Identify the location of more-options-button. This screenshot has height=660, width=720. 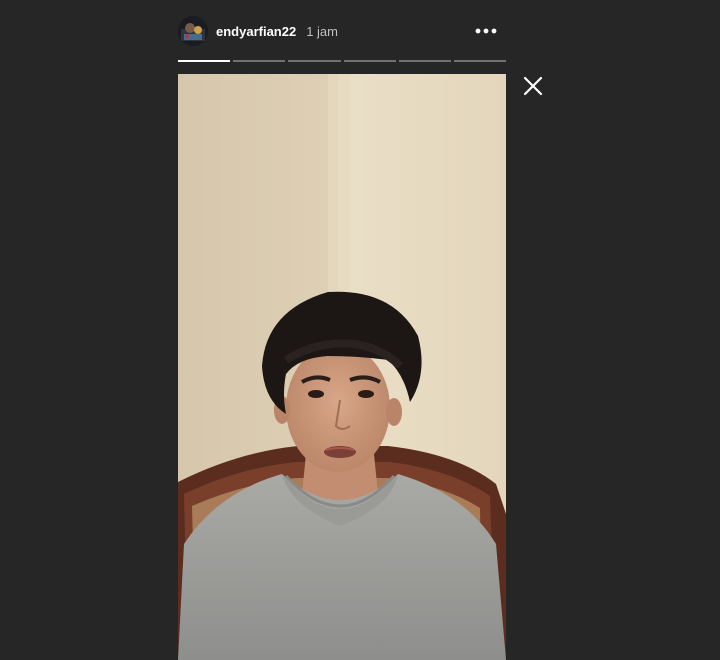
(486, 31).